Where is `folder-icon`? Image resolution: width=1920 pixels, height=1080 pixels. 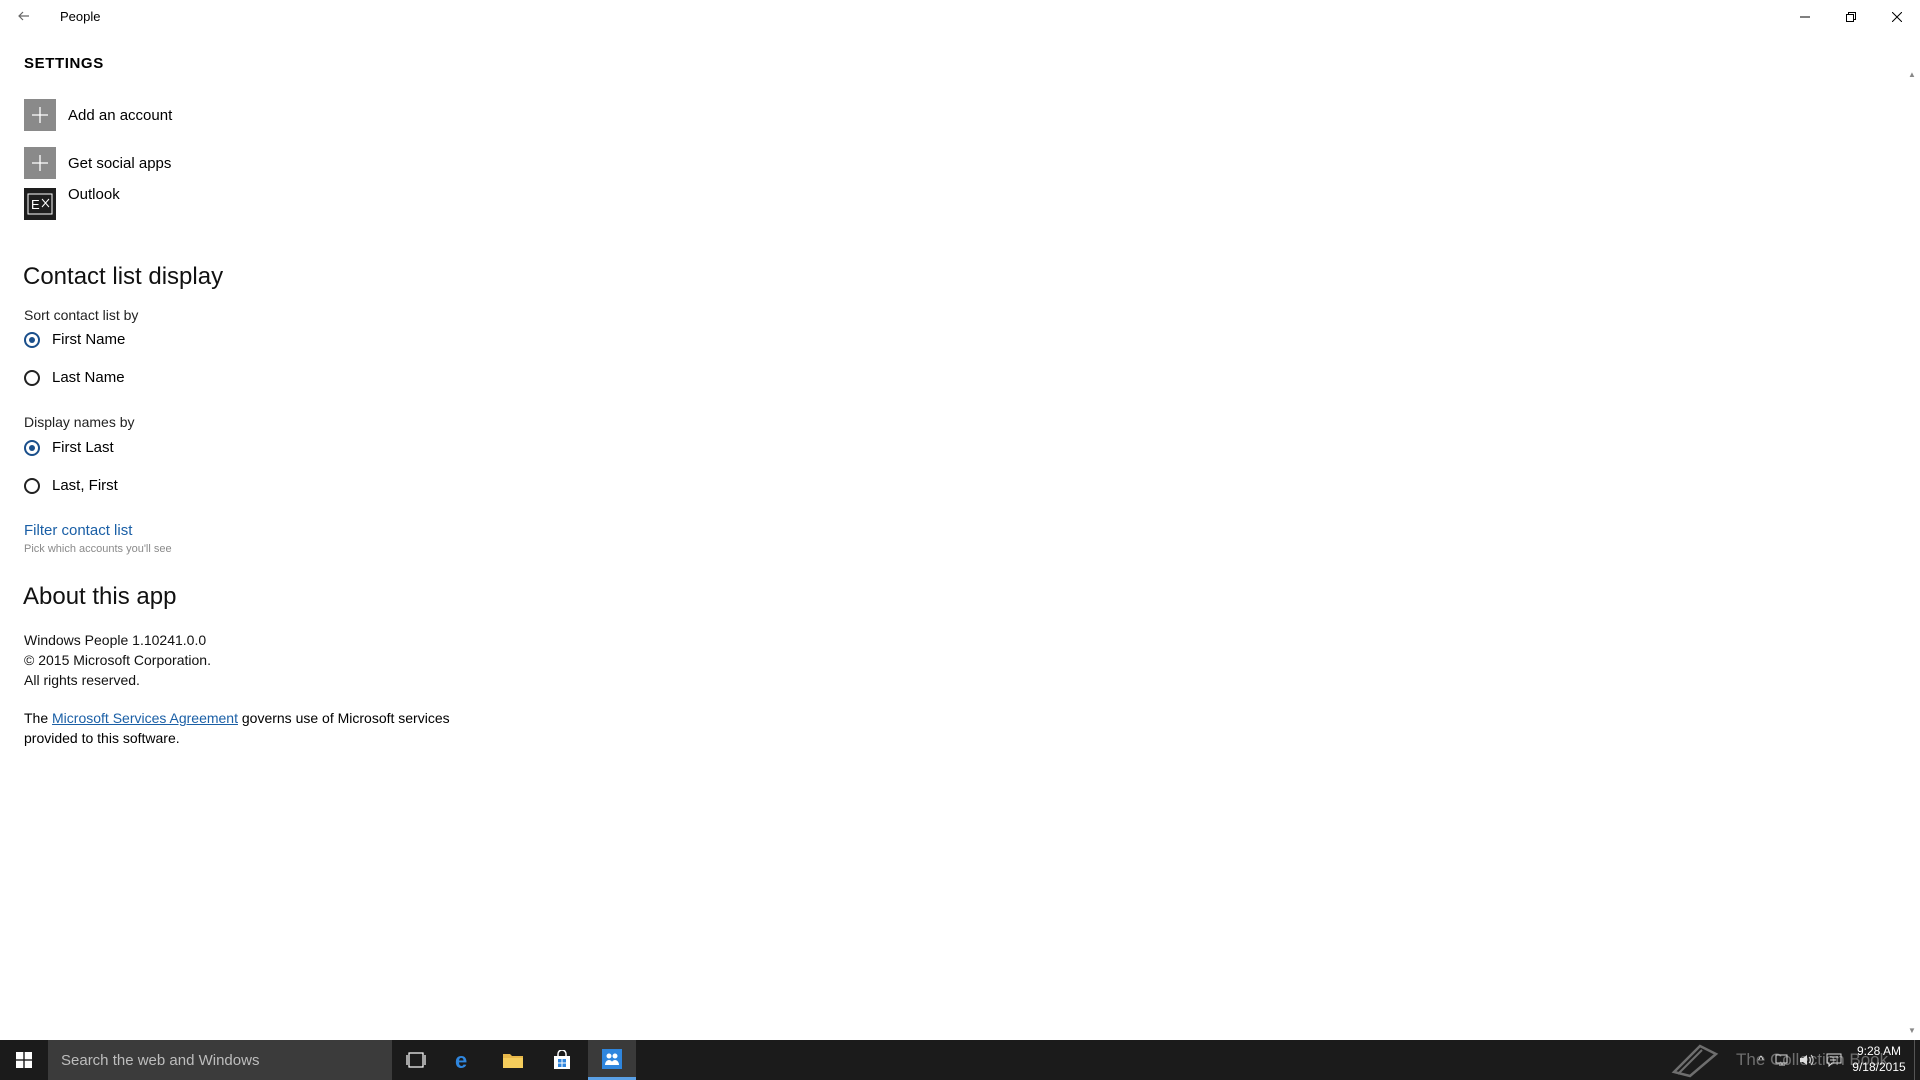
folder-icon is located at coordinates (513, 1061).